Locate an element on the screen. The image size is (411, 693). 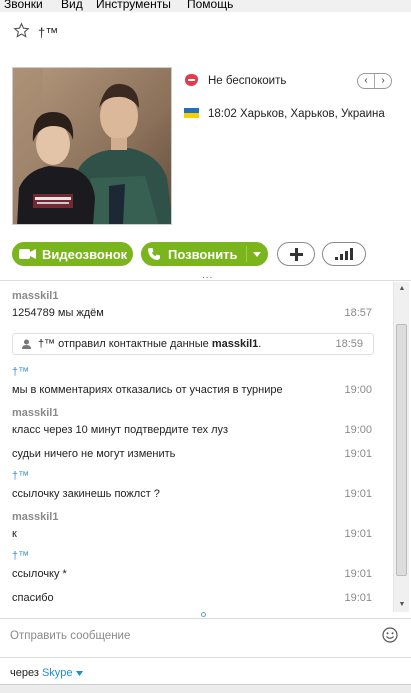
message-text: спасибо is located at coordinates (33, 598).